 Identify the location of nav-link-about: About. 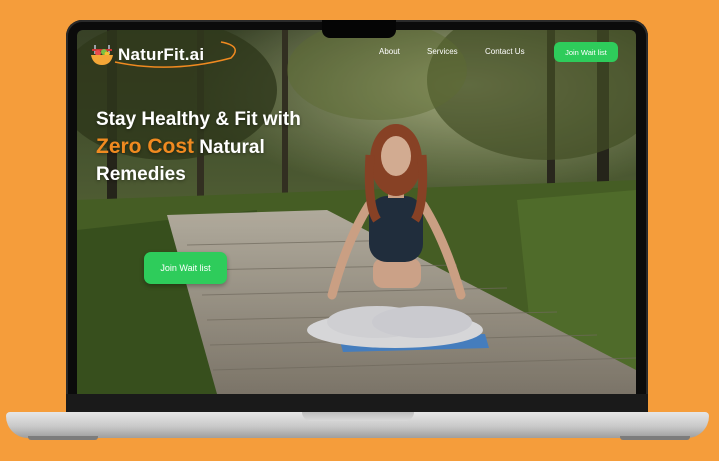
(389, 51).